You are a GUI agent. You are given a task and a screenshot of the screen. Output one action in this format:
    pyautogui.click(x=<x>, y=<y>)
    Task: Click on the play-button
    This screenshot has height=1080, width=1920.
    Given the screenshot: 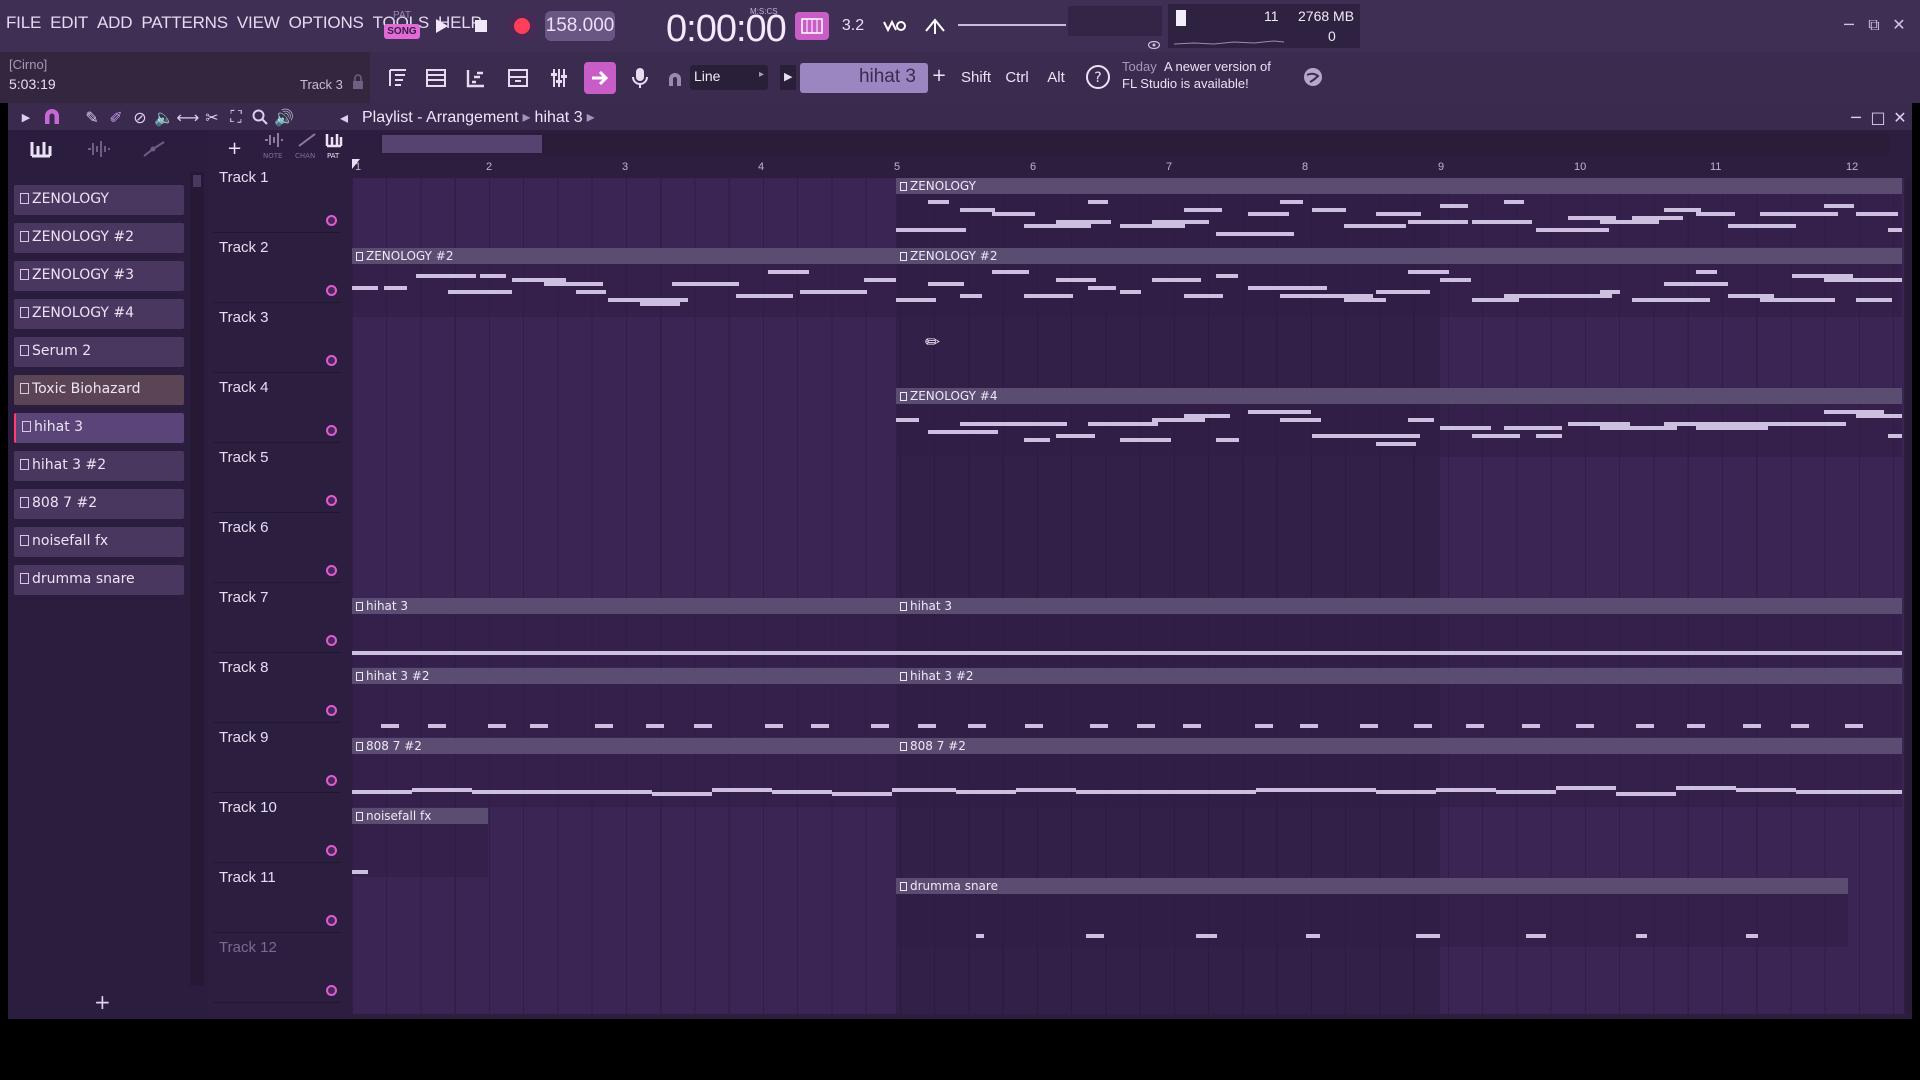 What is the action you would take?
    pyautogui.click(x=442, y=26)
    